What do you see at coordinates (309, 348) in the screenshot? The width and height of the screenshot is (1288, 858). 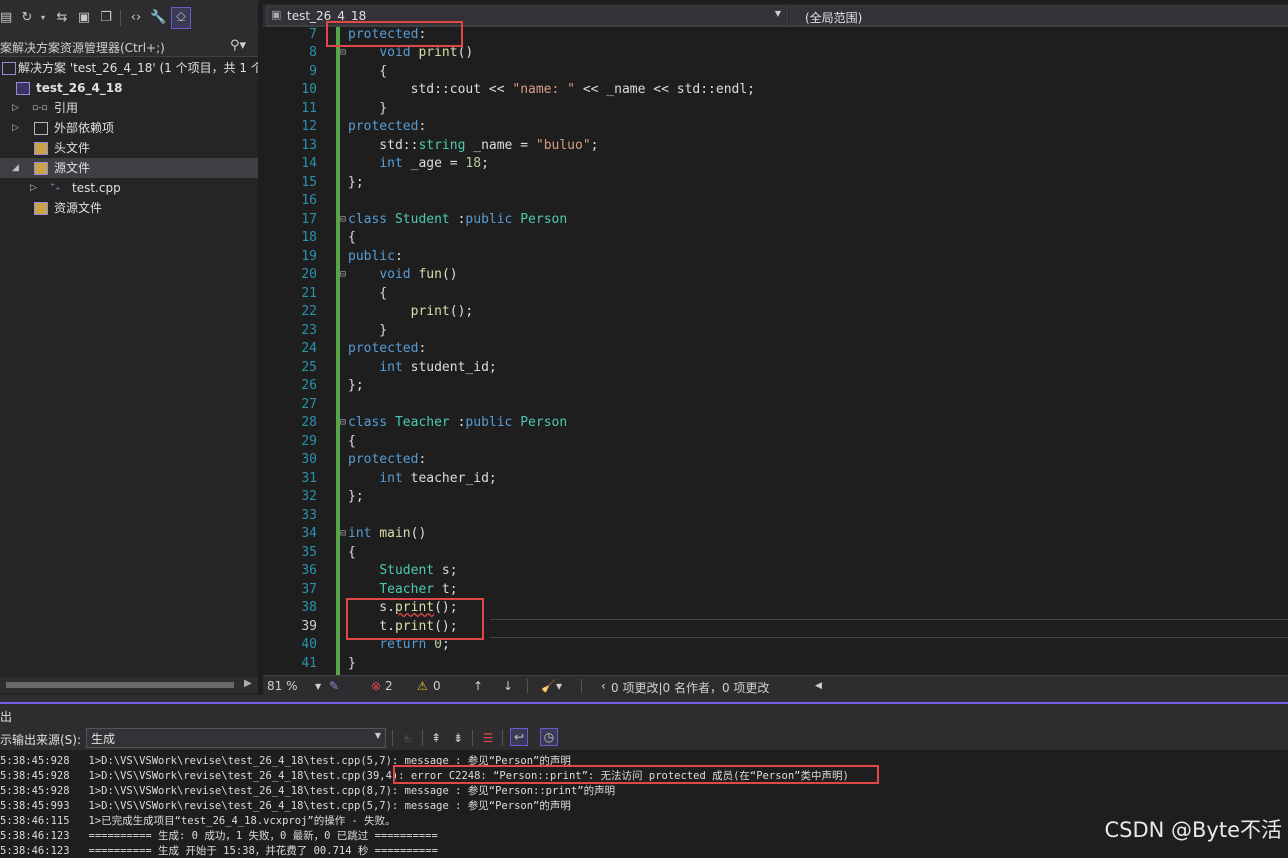 I see `line-number: 24` at bounding box center [309, 348].